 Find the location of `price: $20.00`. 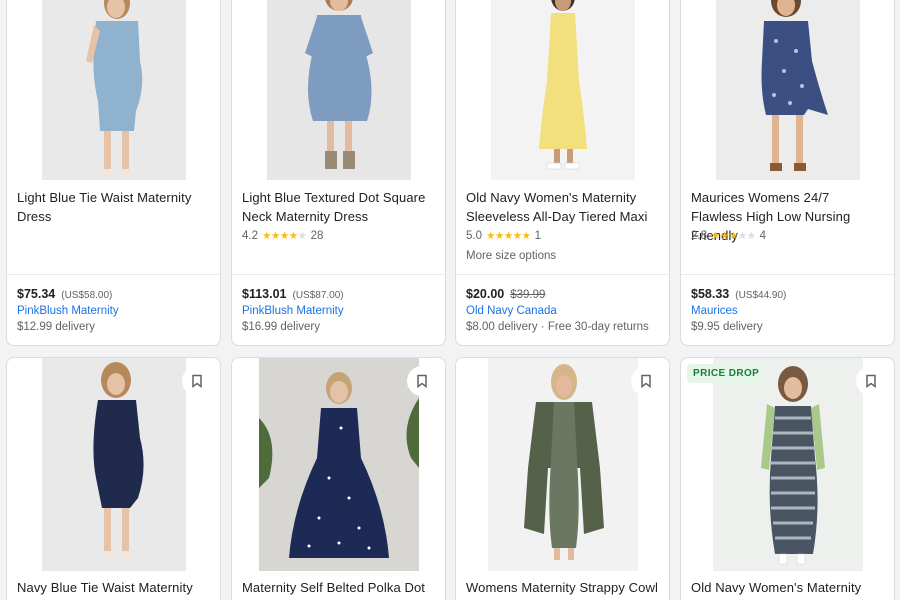

price: $20.00 is located at coordinates (485, 294).